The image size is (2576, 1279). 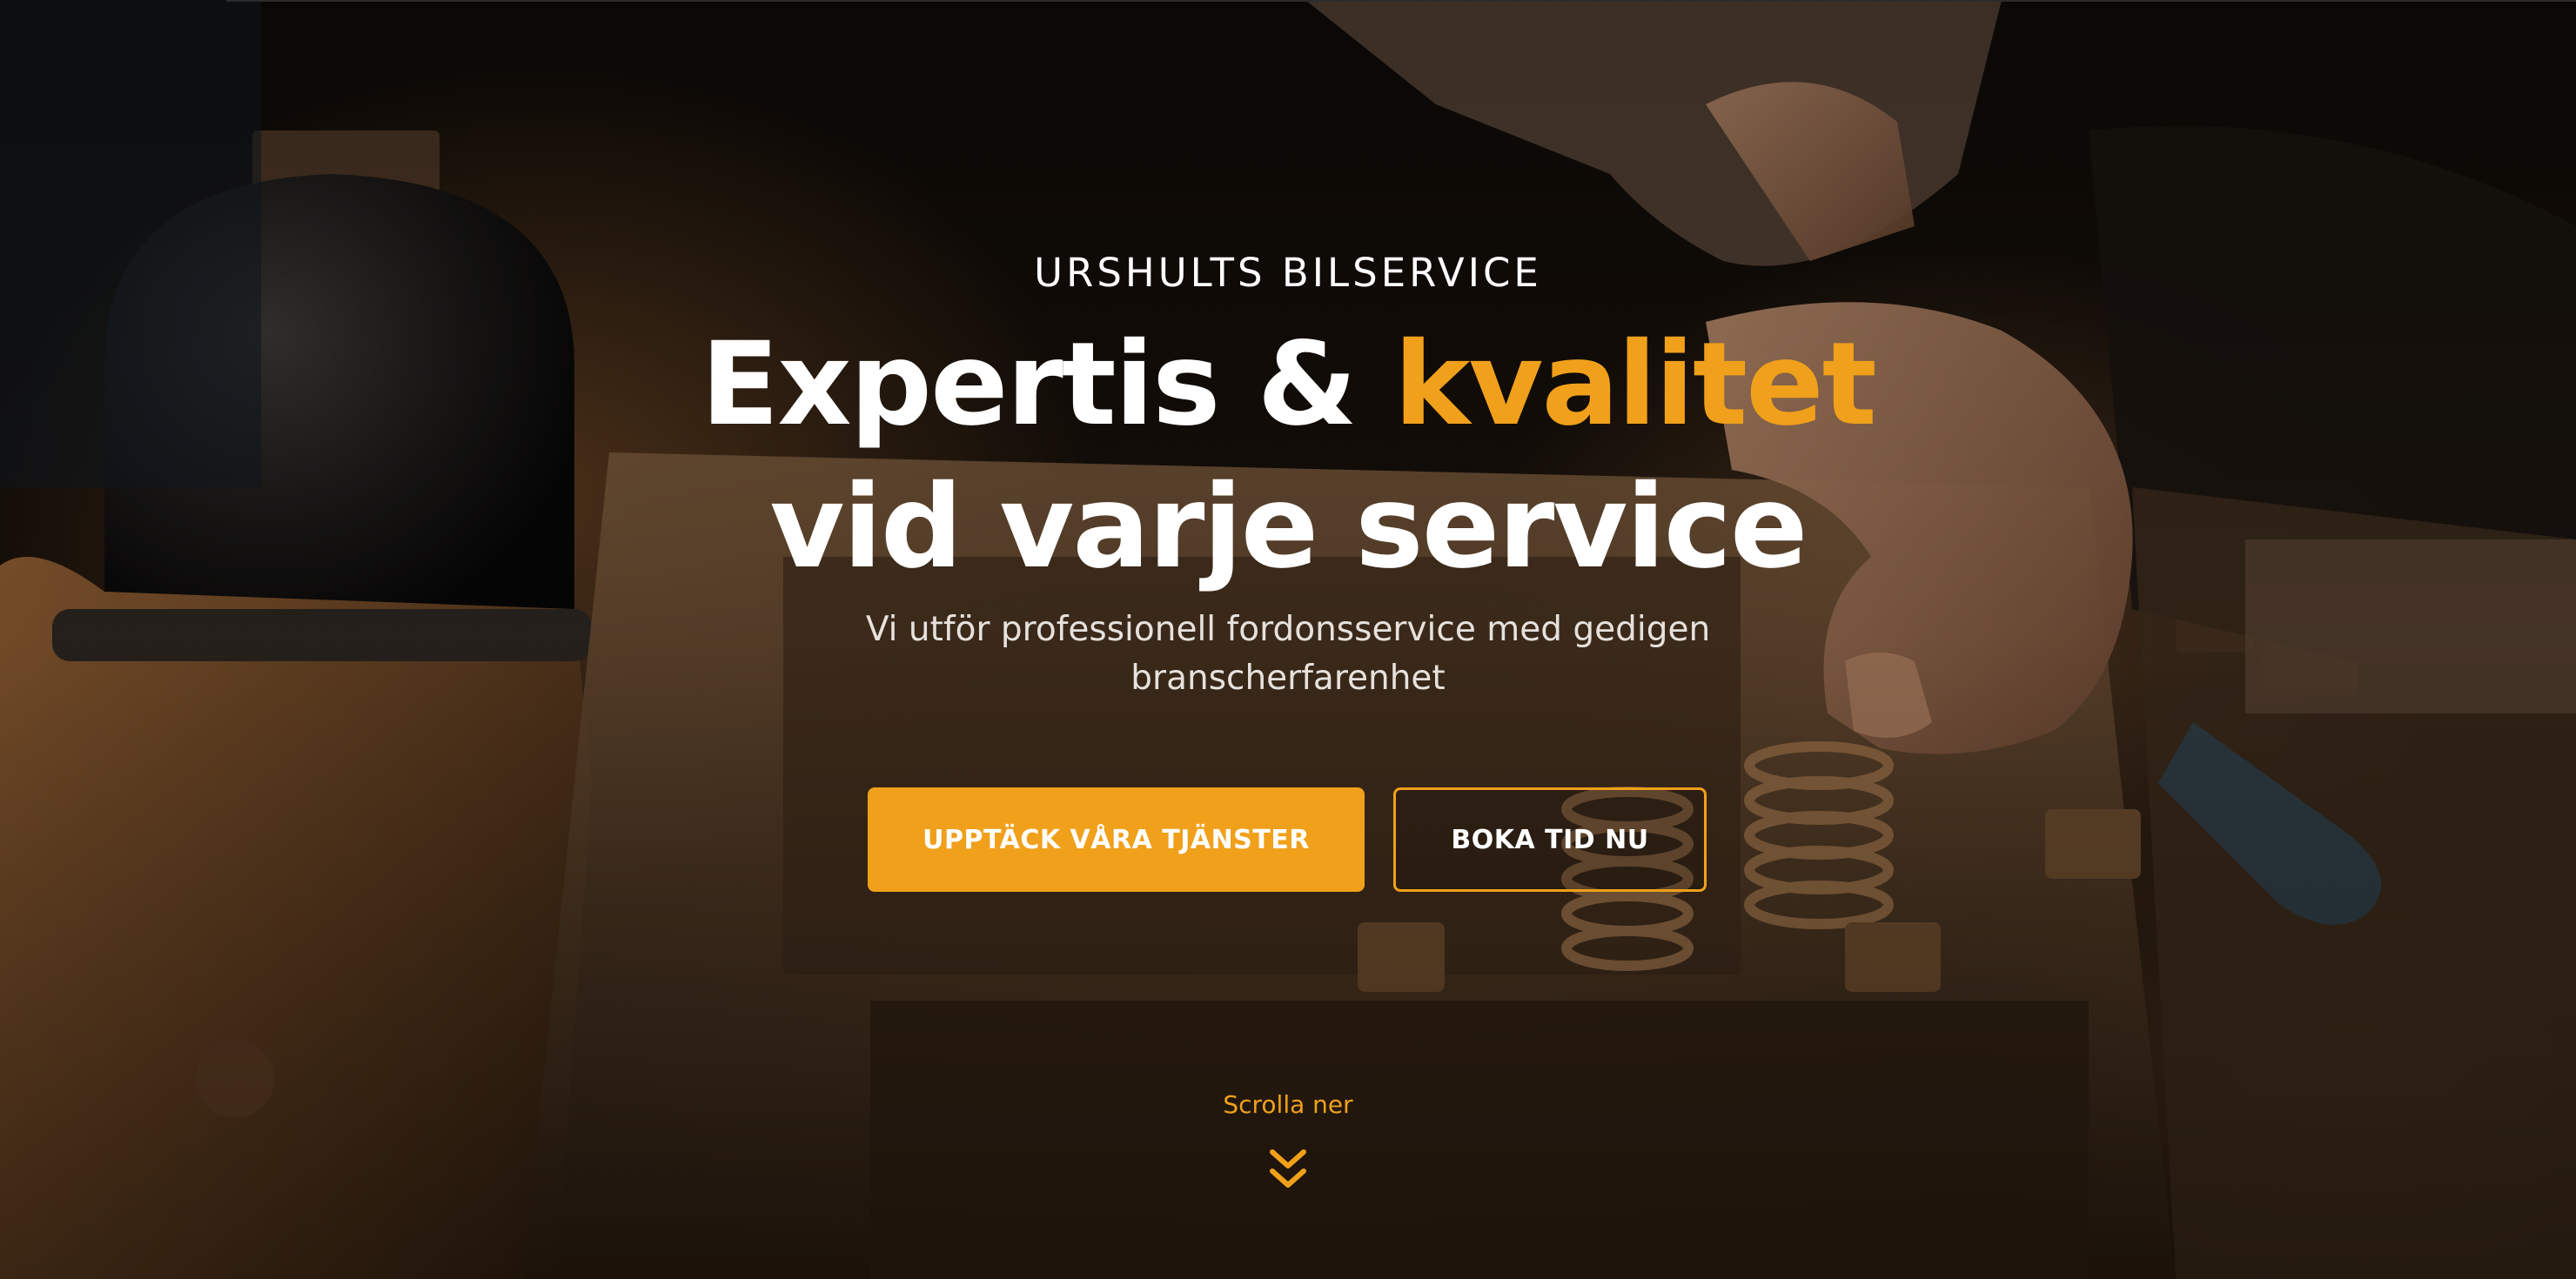 What do you see at coordinates (1288, 273) in the screenshot?
I see `brand-name: URSHULTS BILSERVICE` at bounding box center [1288, 273].